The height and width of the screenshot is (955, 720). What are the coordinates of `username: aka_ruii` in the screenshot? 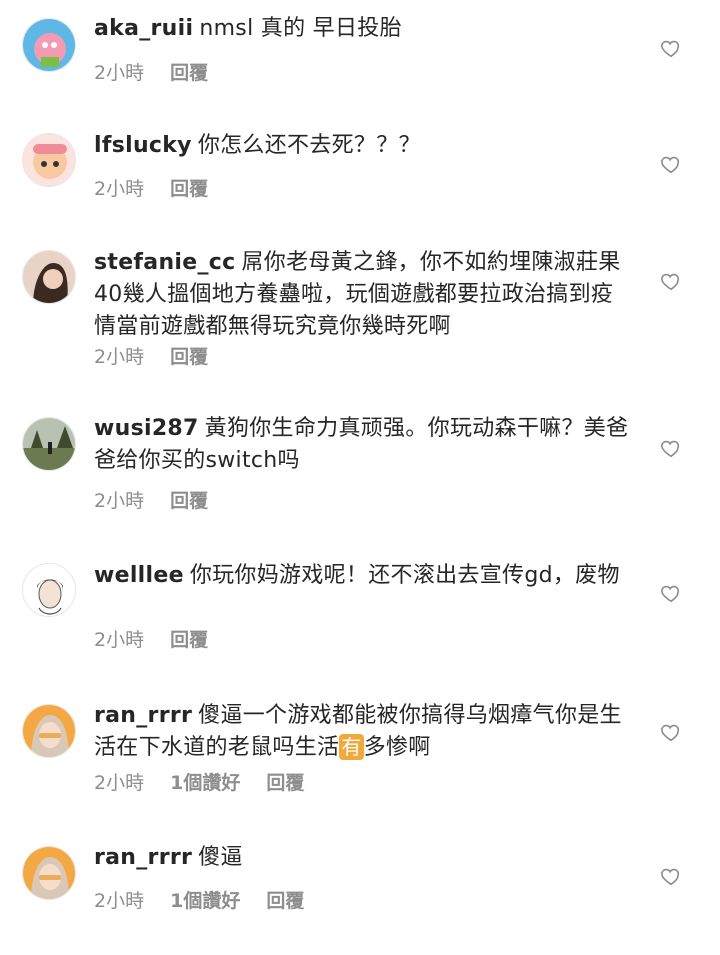 It's located at (143, 28).